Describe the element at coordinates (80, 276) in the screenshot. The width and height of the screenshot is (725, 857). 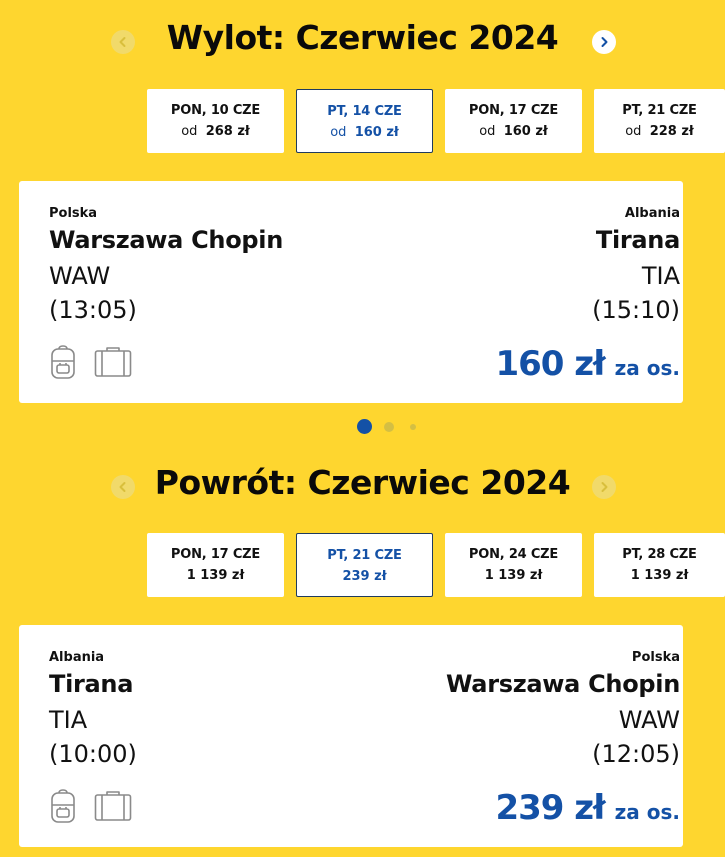
I see `origin-code: WAW` at that location.